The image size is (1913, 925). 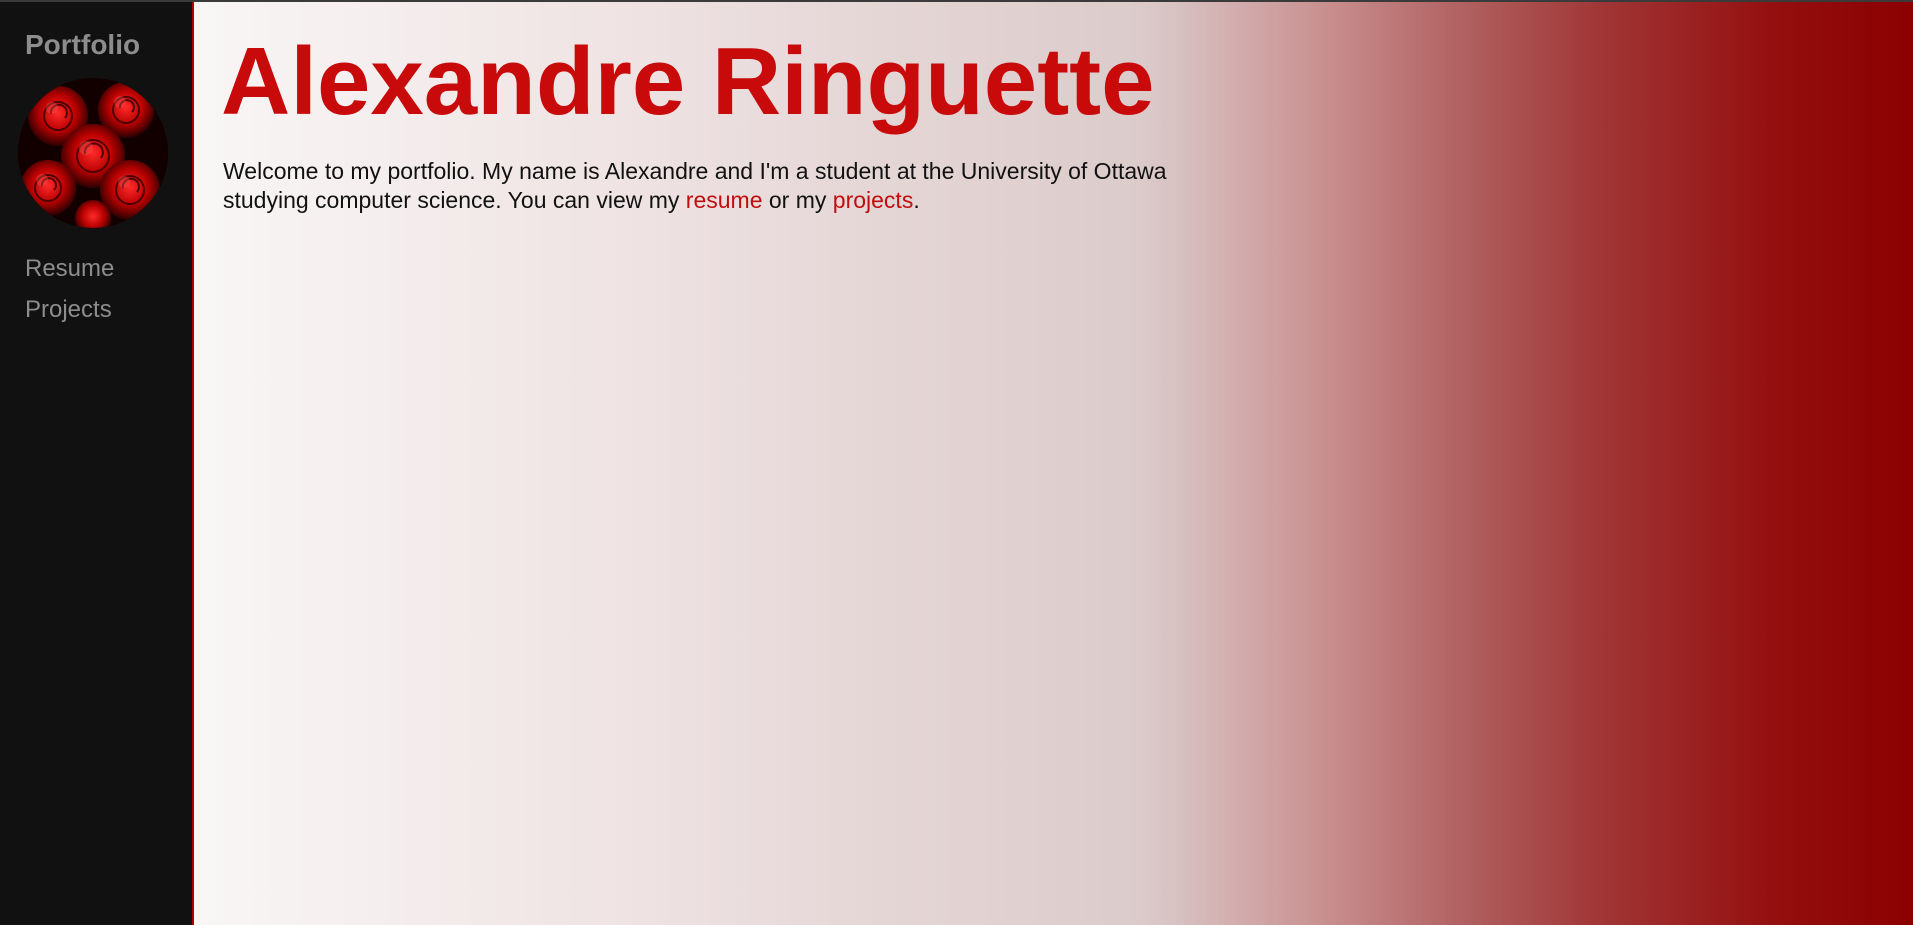 I want to click on intro-text-middle: or my, so click(x=797, y=200).